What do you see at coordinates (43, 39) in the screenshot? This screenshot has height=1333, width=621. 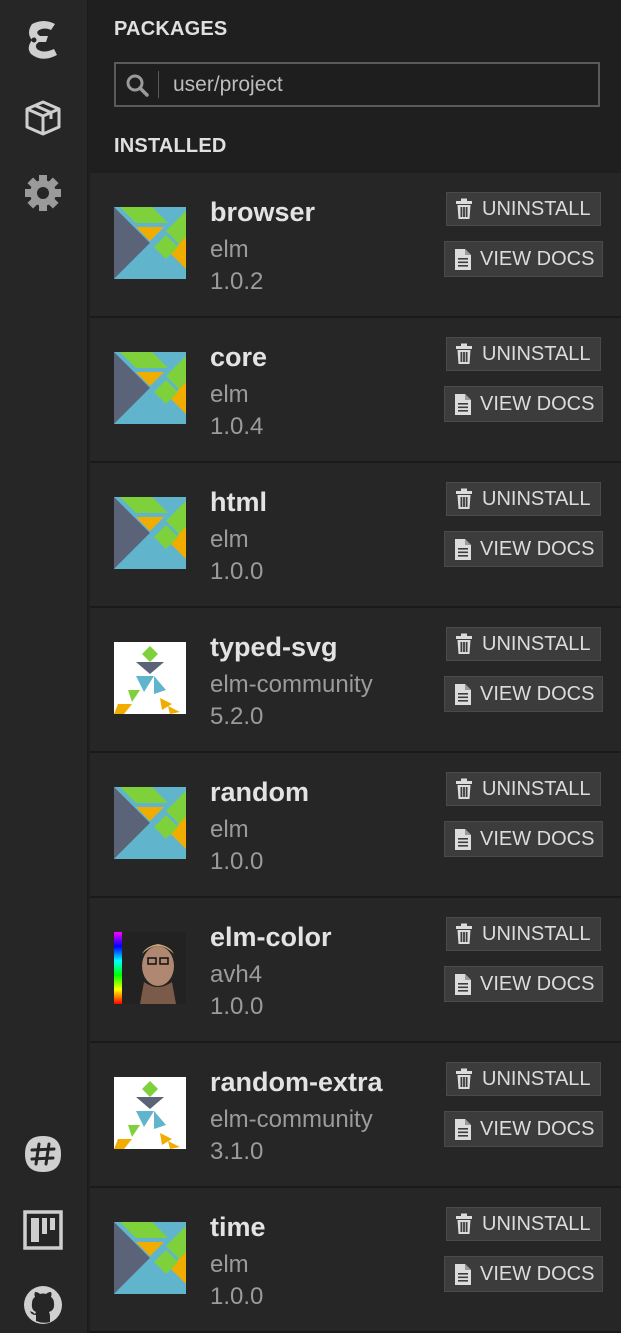 I see `elm-logo-icon` at bounding box center [43, 39].